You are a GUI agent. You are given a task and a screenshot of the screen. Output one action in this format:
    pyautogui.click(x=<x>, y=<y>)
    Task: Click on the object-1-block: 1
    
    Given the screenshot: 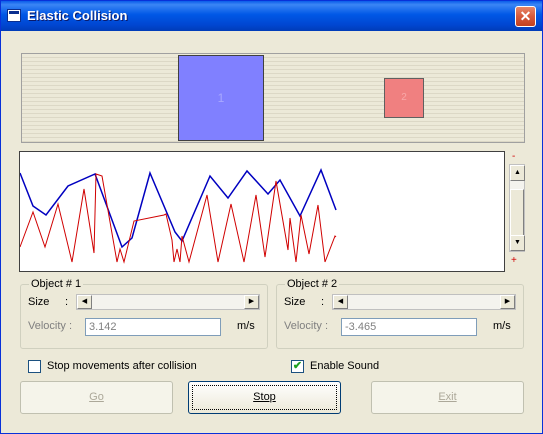 What is the action you would take?
    pyautogui.click(x=221, y=98)
    